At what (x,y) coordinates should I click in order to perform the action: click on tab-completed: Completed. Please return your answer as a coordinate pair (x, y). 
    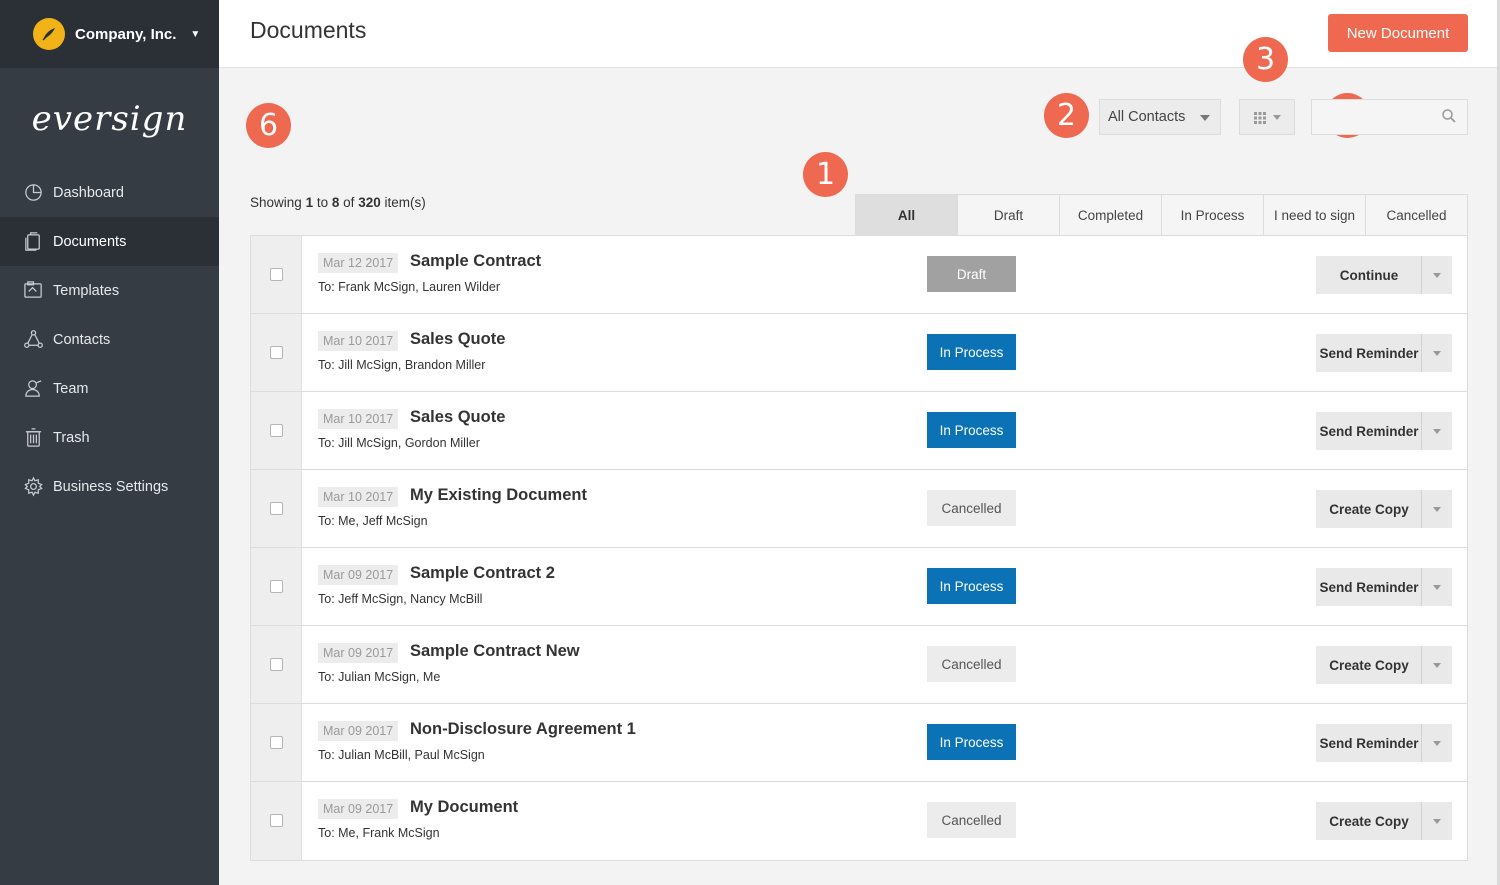
    Looking at the image, I should click on (1111, 215).